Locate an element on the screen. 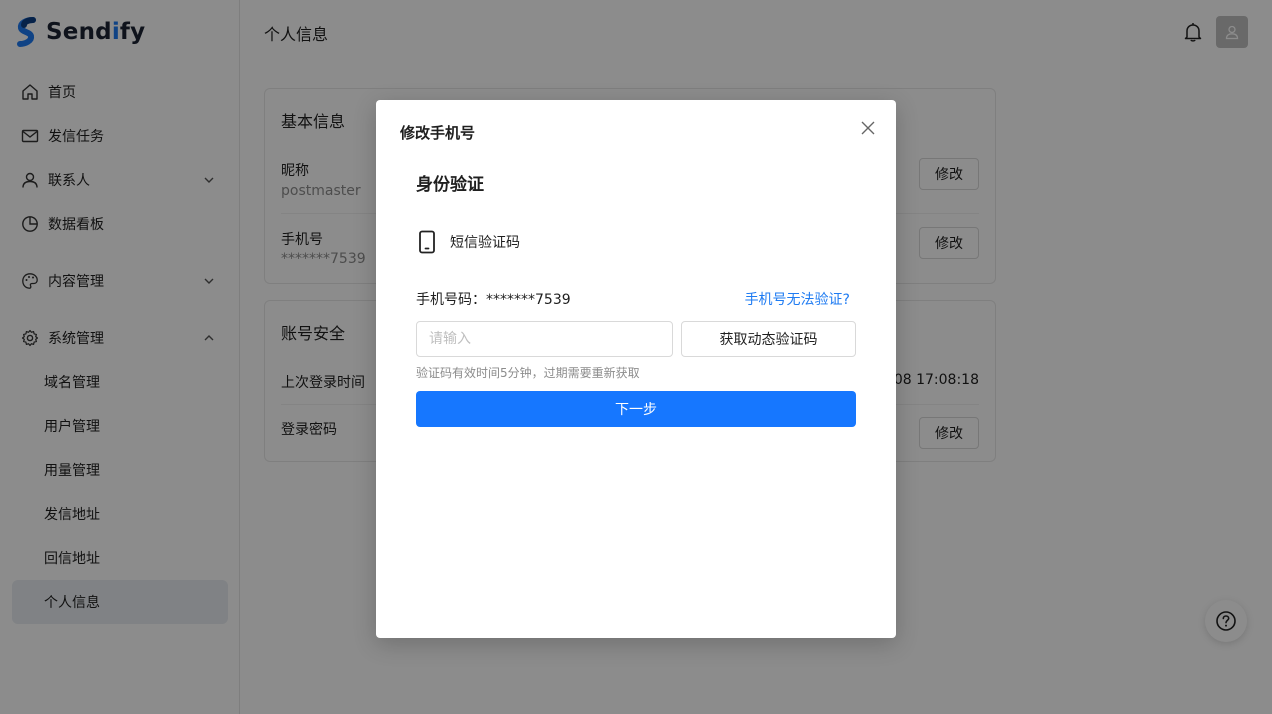 This screenshot has width=1272, height=714. mobile-phone-icon is located at coordinates (427, 242).